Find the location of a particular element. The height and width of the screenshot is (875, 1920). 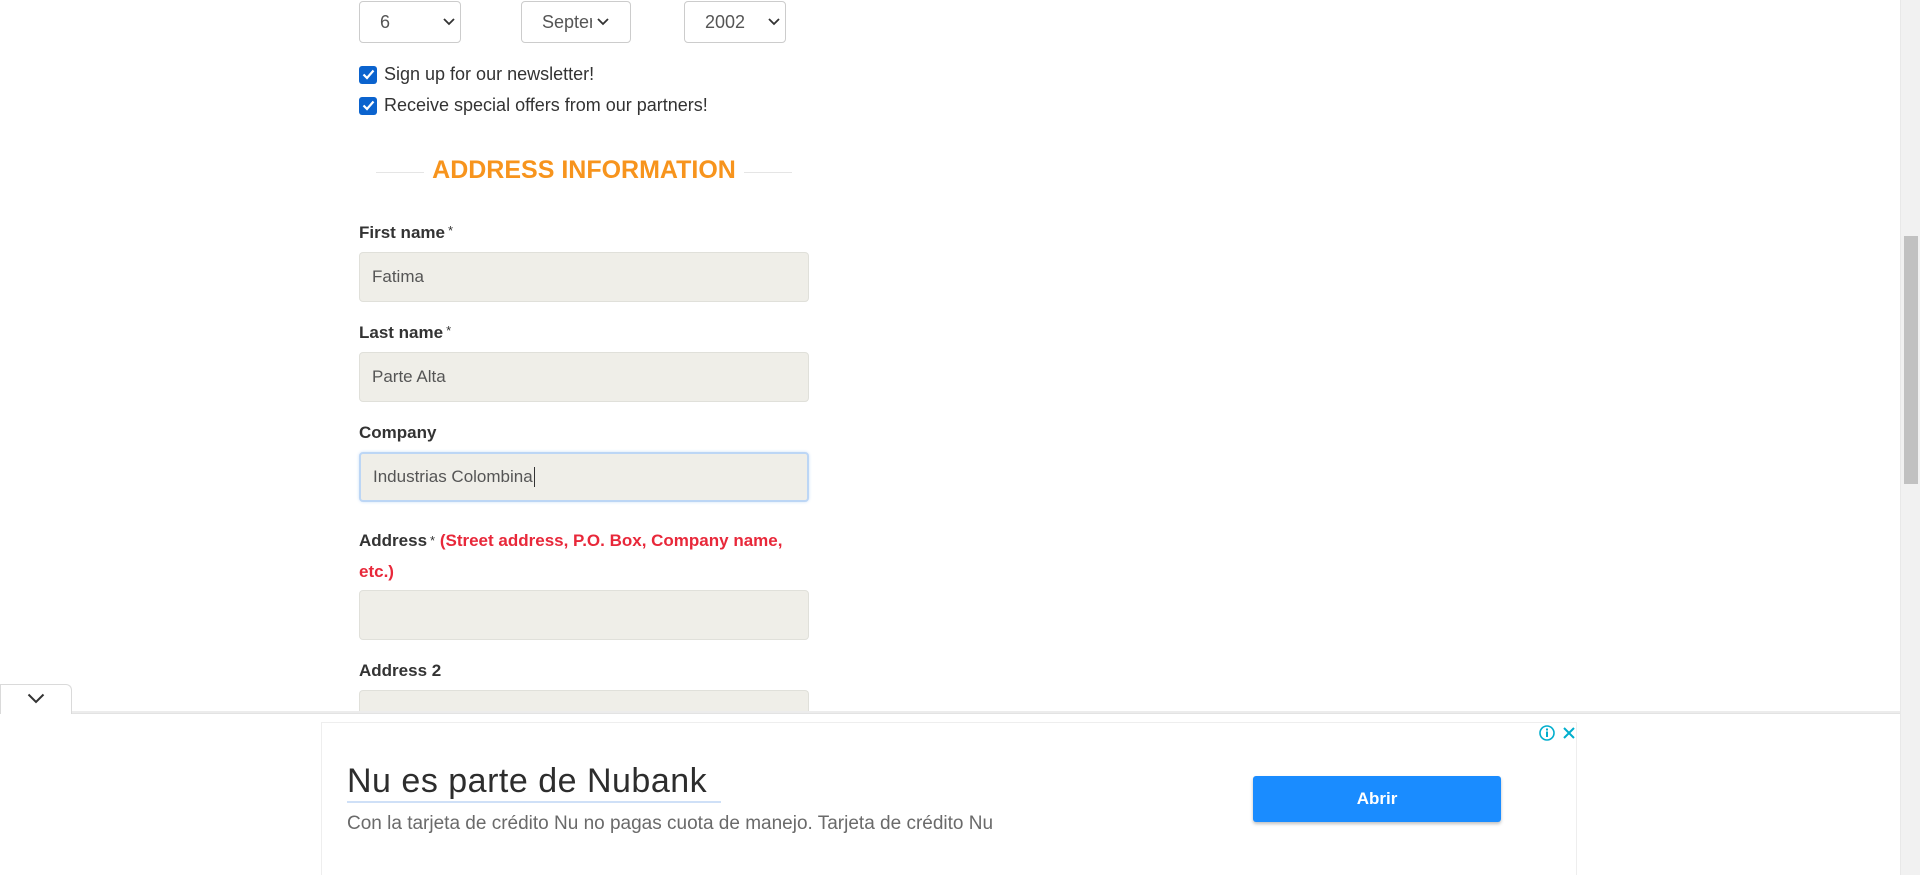

offers-checkbox is located at coordinates (368, 105).